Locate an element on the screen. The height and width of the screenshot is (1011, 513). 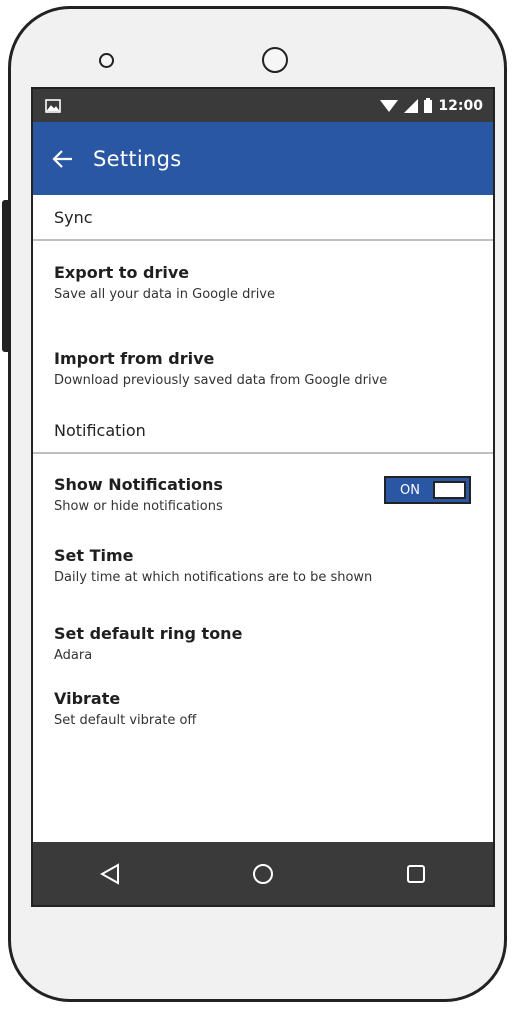
recents-square-icon is located at coordinates (416, 874).